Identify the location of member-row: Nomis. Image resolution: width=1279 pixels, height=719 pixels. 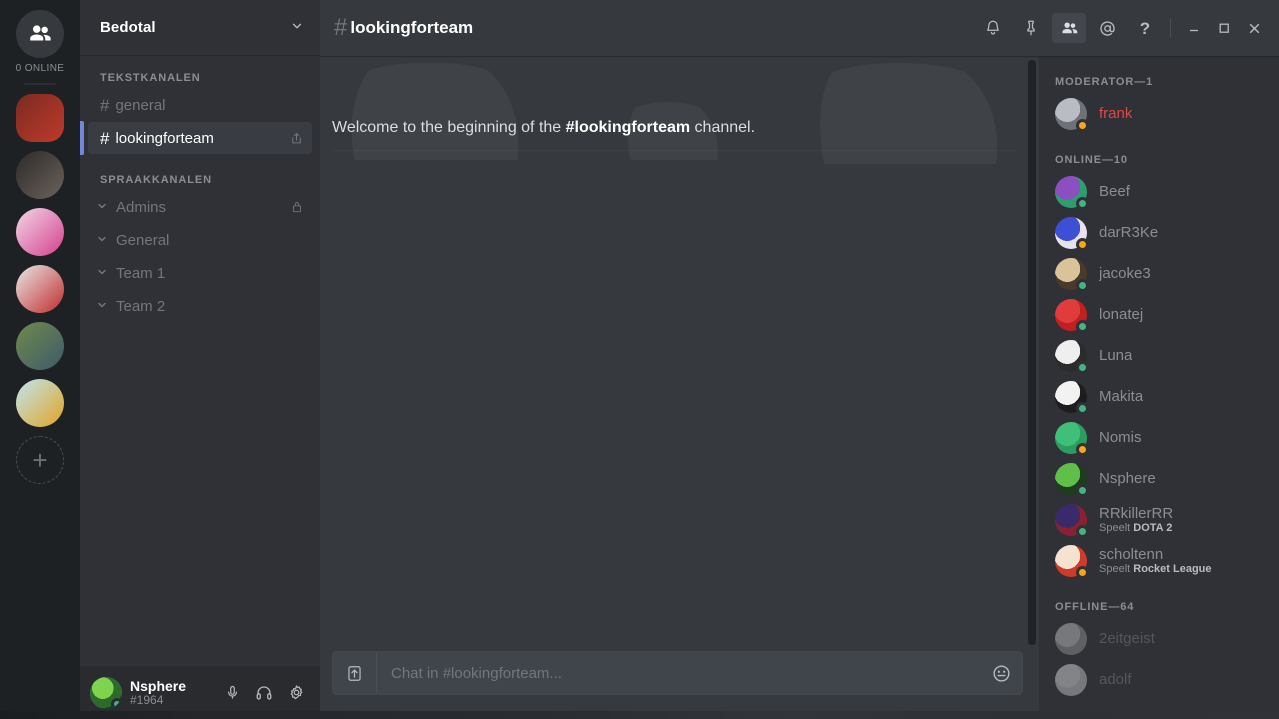
(1159, 438).